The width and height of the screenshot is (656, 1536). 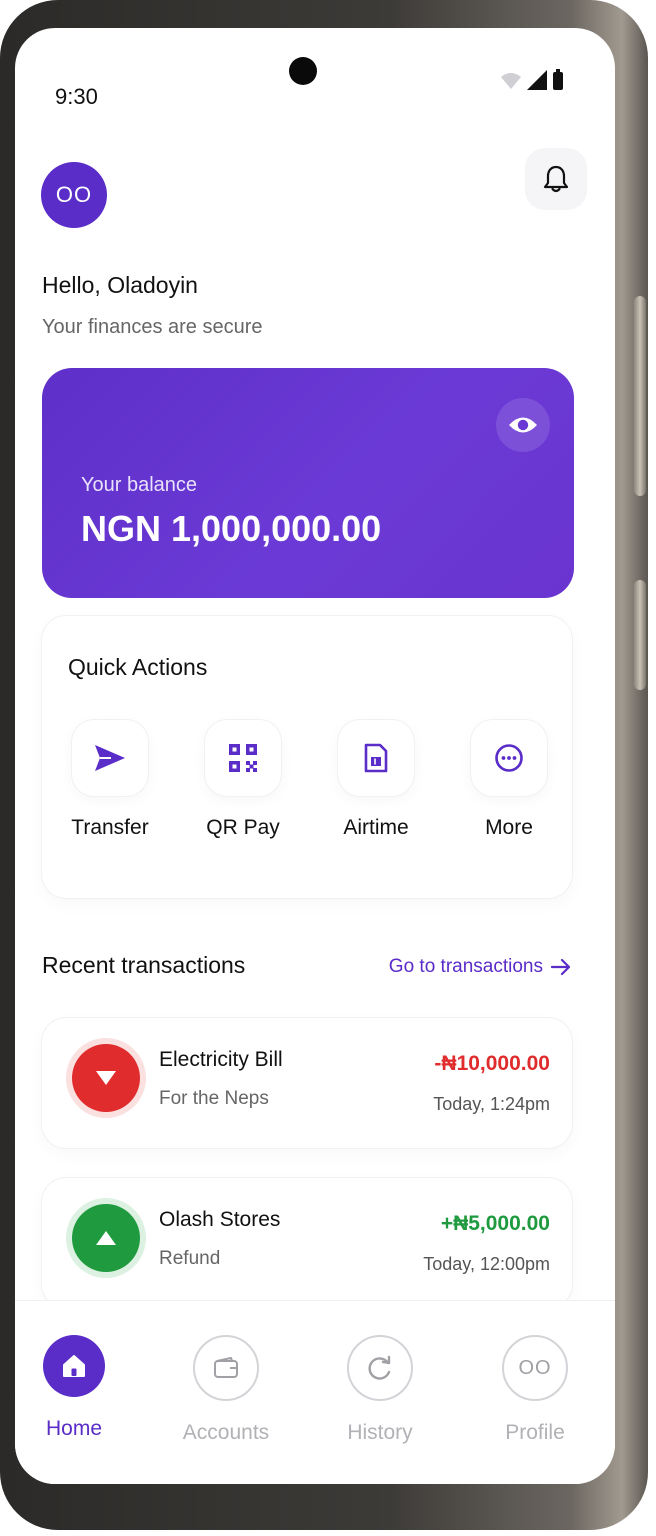 I want to click on quick-action-qr-pay: QR Pay, so click(x=243, y=780).